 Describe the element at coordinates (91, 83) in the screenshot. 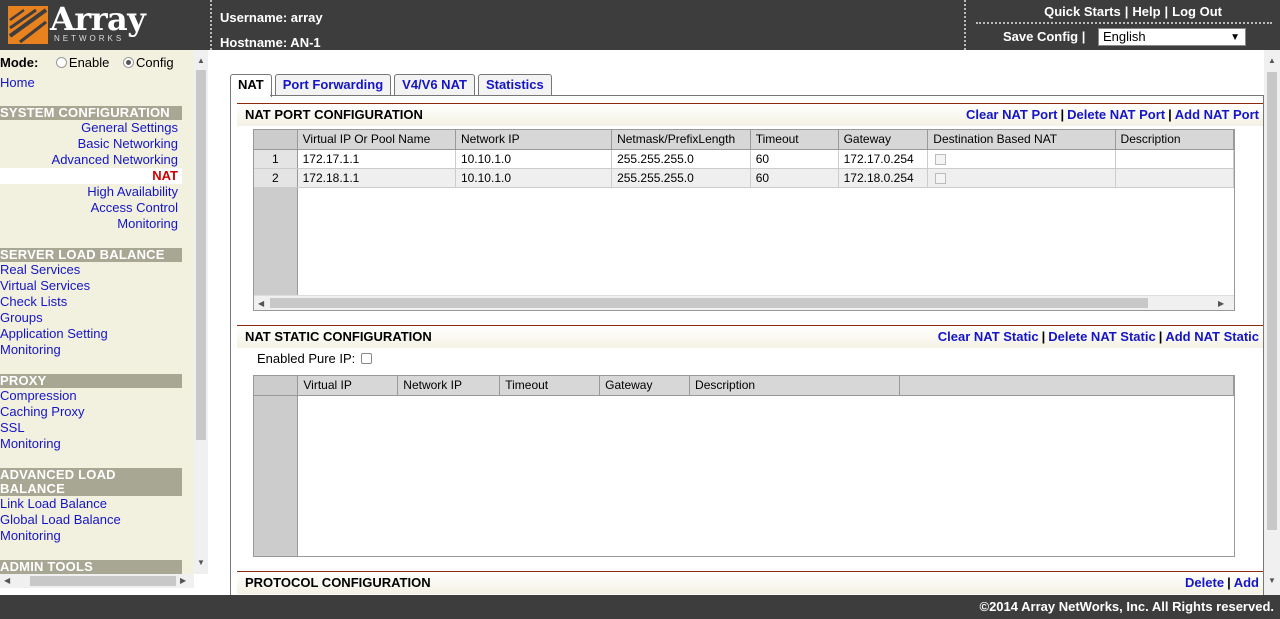

I see `sidebar-item-home: Home` at that location.